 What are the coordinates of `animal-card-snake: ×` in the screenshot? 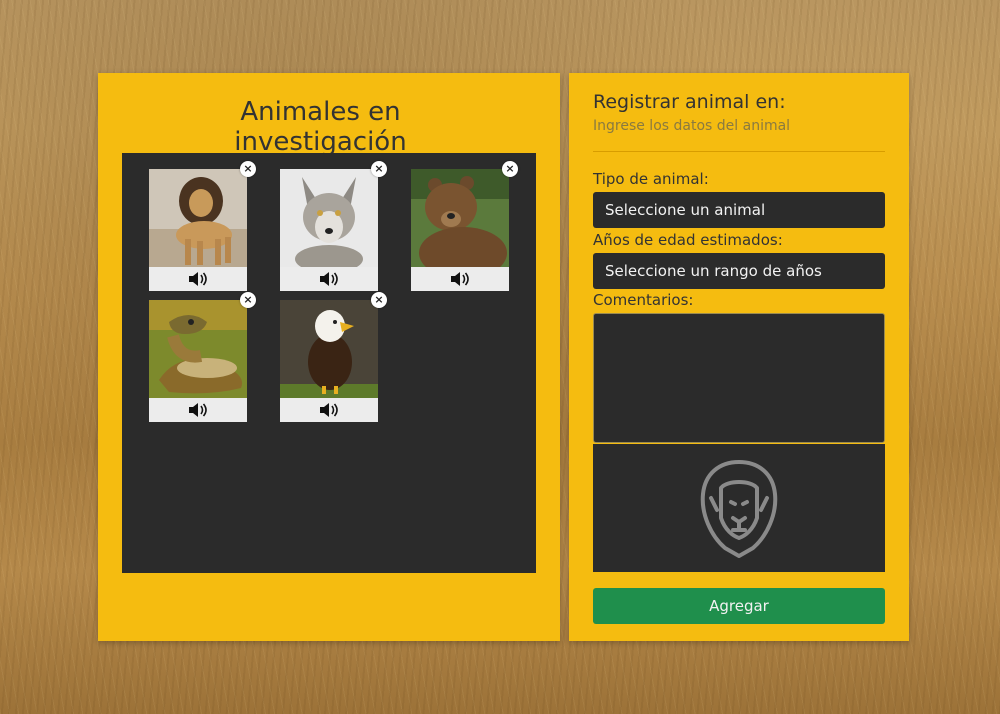 It's located at (202, 357).